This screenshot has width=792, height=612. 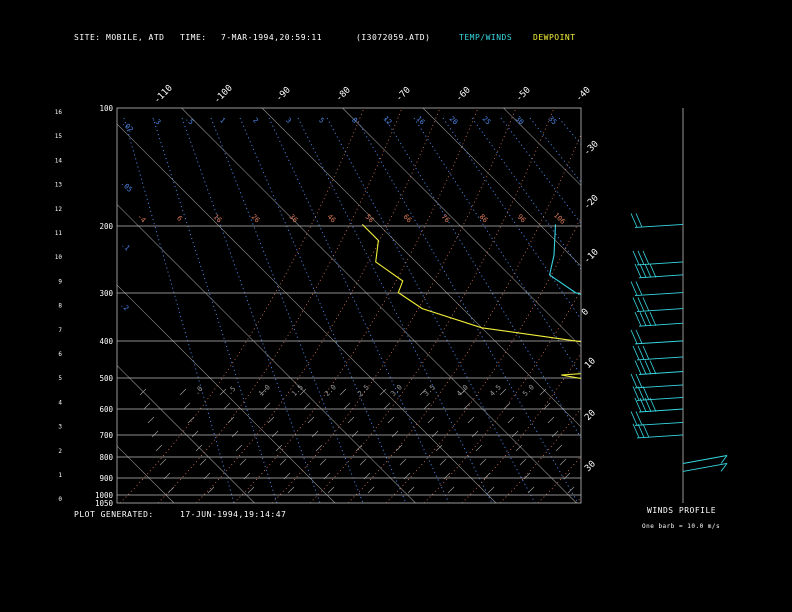 What do you see at coordinates (59, 136) in the screenshot?
I see `height-tick-label: 15` at bounding box center [59, 136].